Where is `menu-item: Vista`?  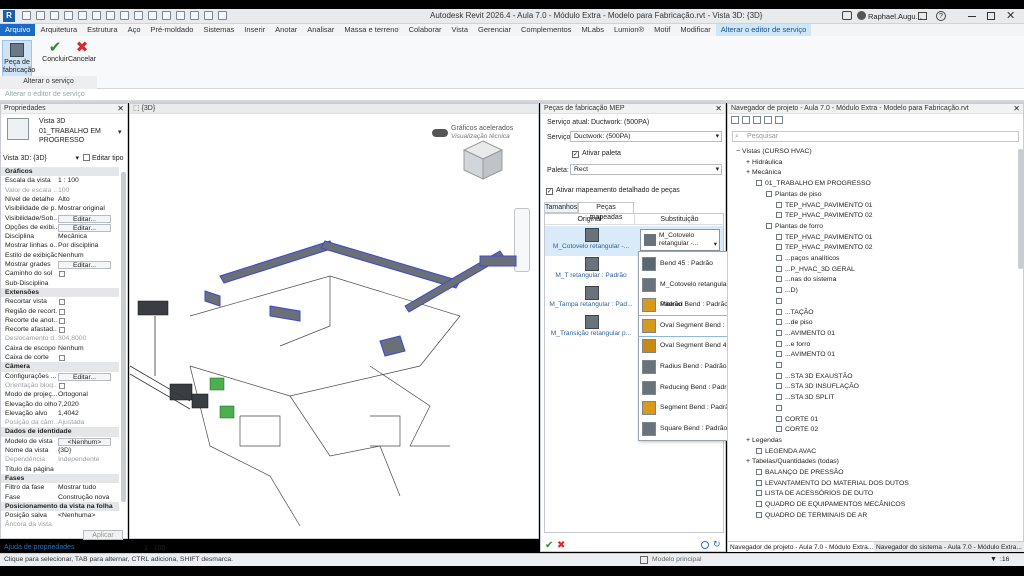 menu-item: Vista is located at coordinates (460, 30).